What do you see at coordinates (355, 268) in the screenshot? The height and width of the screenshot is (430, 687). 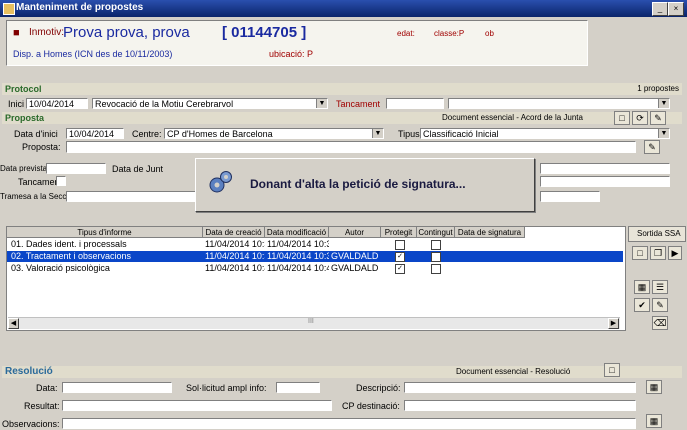 I see `row-autor: GVALDALD` at bounding box center [355, 268].